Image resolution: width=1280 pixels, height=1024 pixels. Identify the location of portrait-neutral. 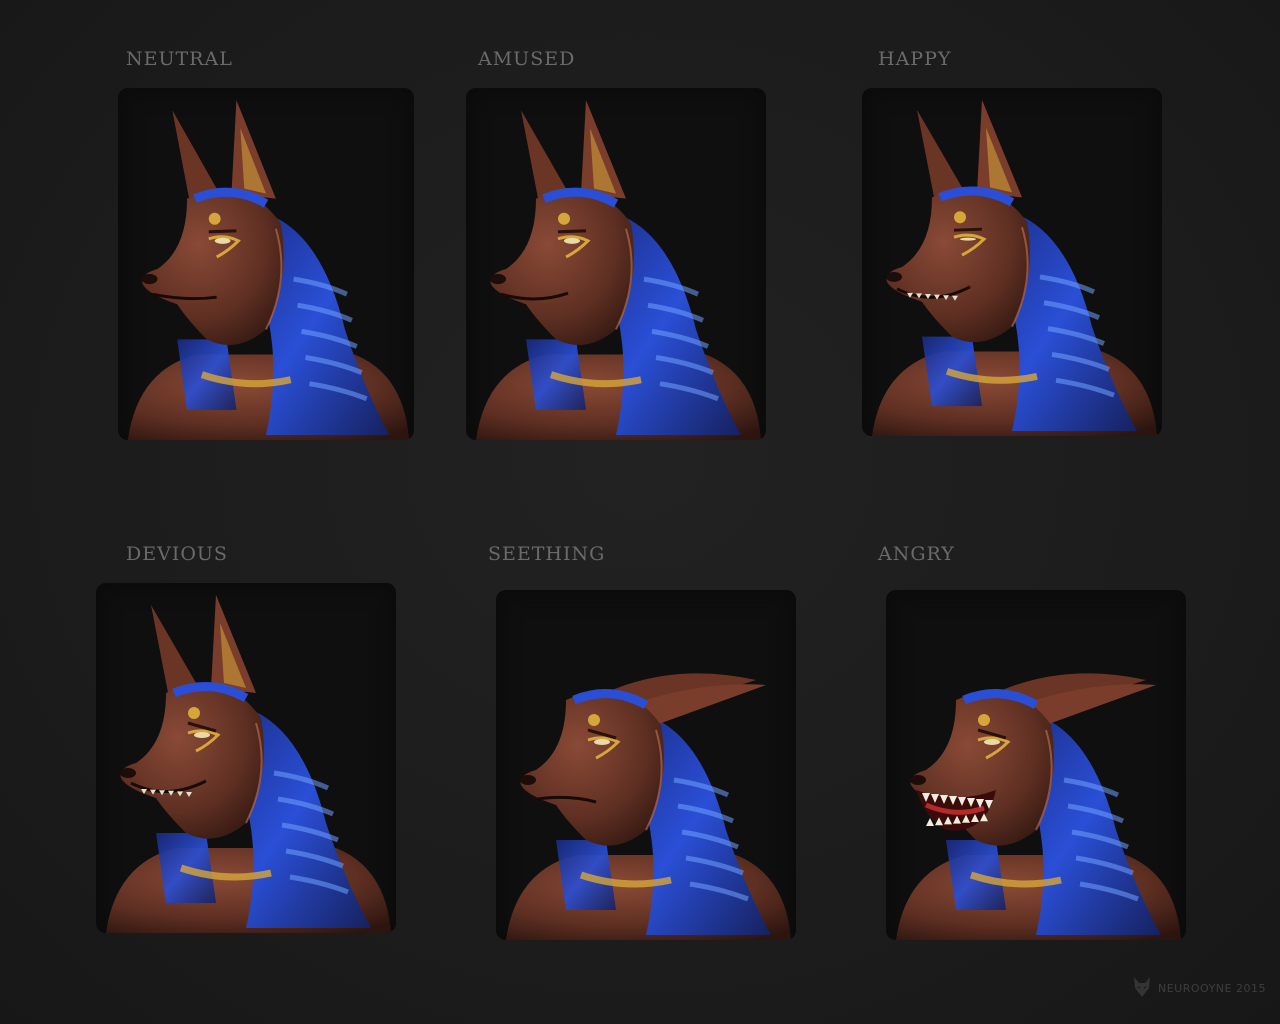
(266, 264).